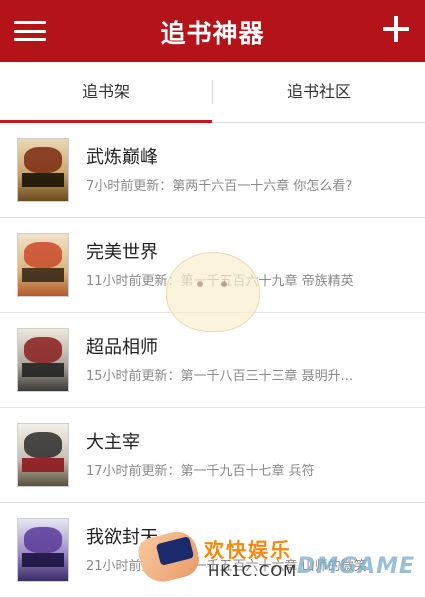  I want to click on app-header: 追书神器, so click(212, 31).